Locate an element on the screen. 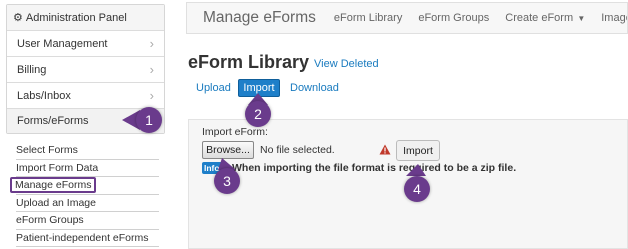 Image resolution: width=628 pixels, height=249 pixels. import-eform-label: Import eForm: is located at coordinates (235, 132).